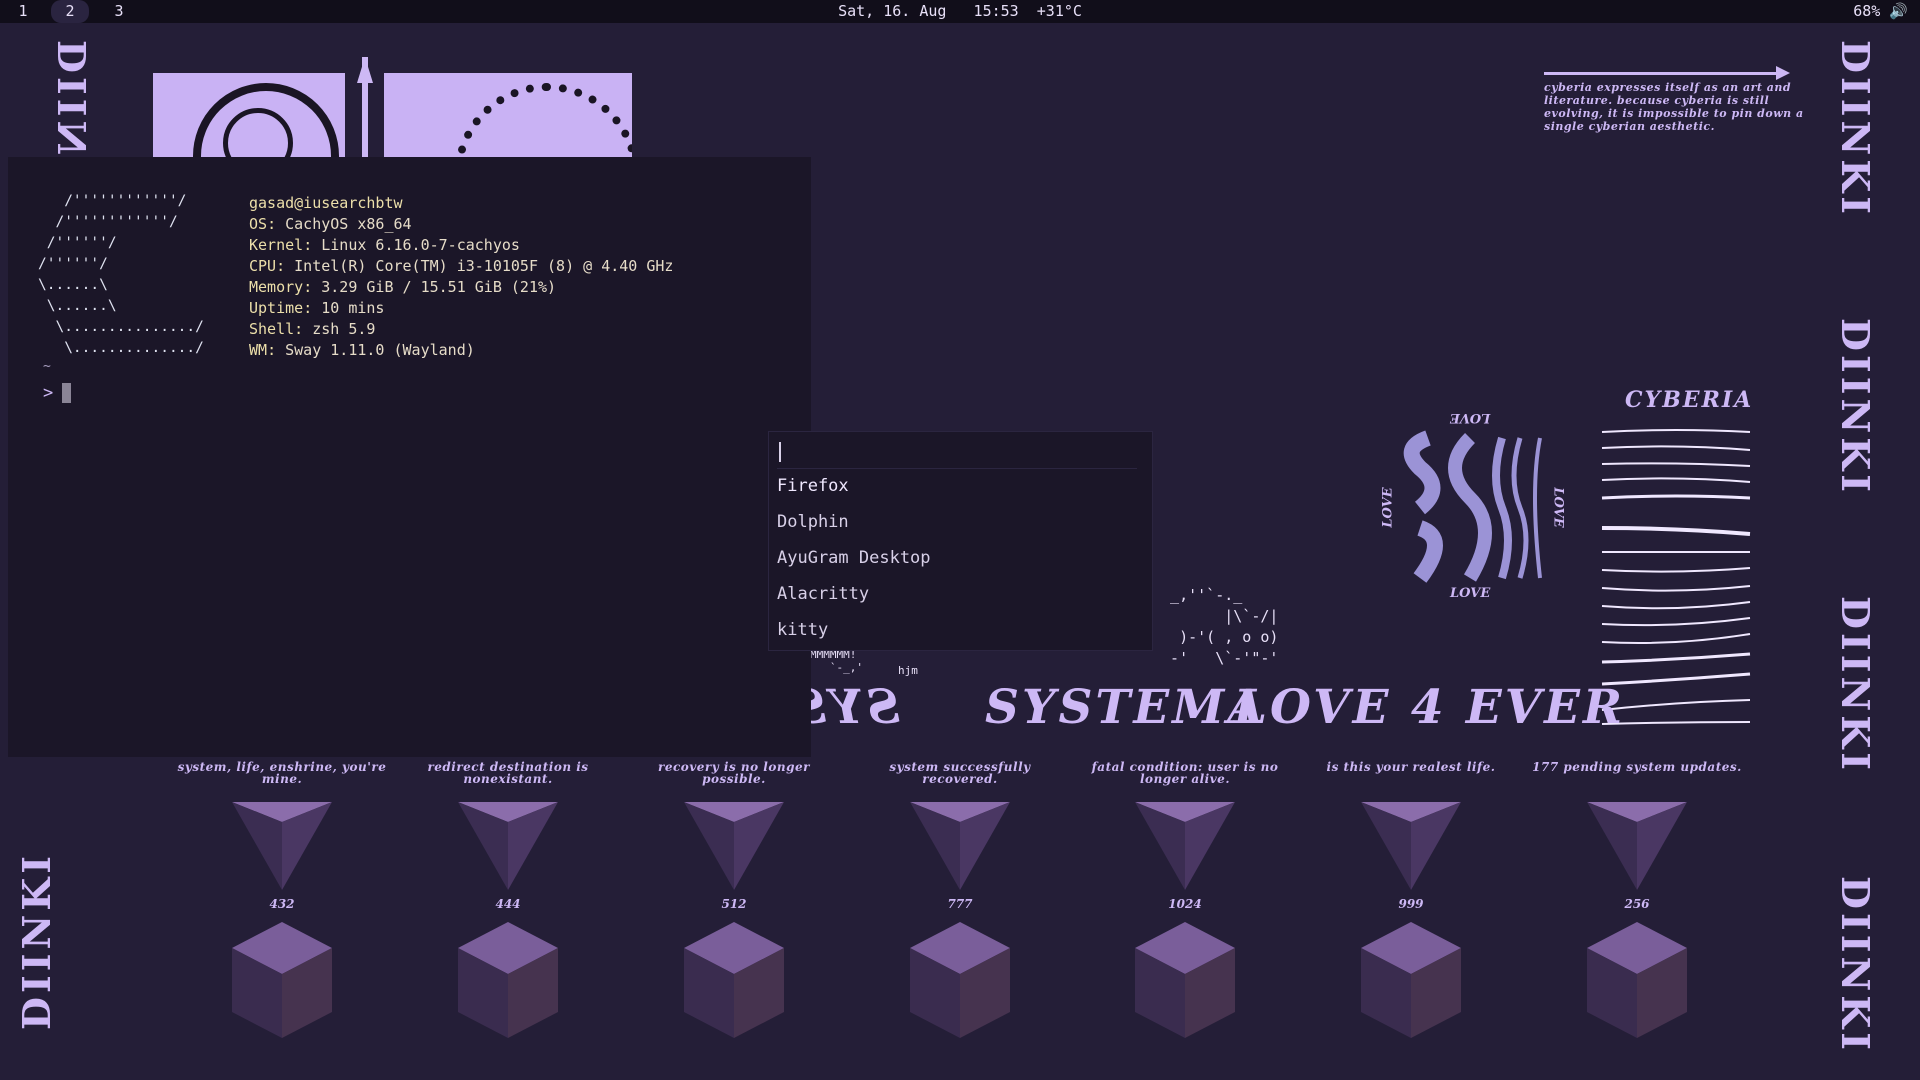  I want to click on info-label: Uptime, so click(276, 308).